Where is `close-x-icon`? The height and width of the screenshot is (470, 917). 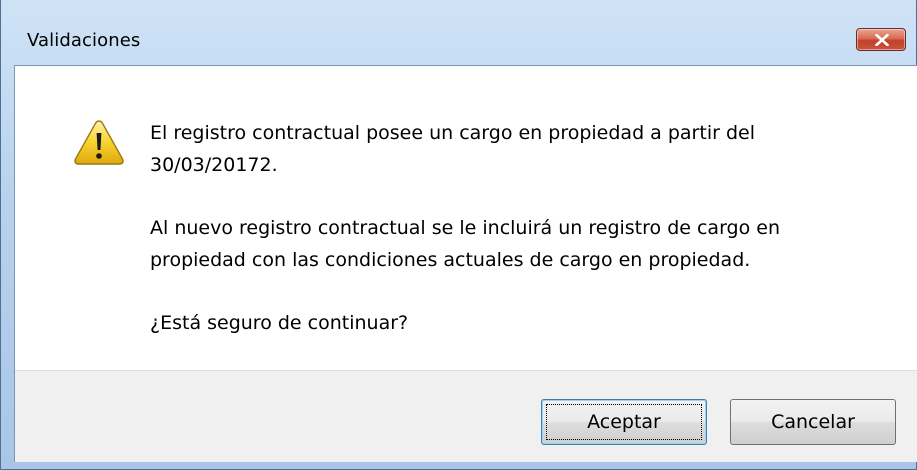 close-x-icon is located at coordinates (882, 40).